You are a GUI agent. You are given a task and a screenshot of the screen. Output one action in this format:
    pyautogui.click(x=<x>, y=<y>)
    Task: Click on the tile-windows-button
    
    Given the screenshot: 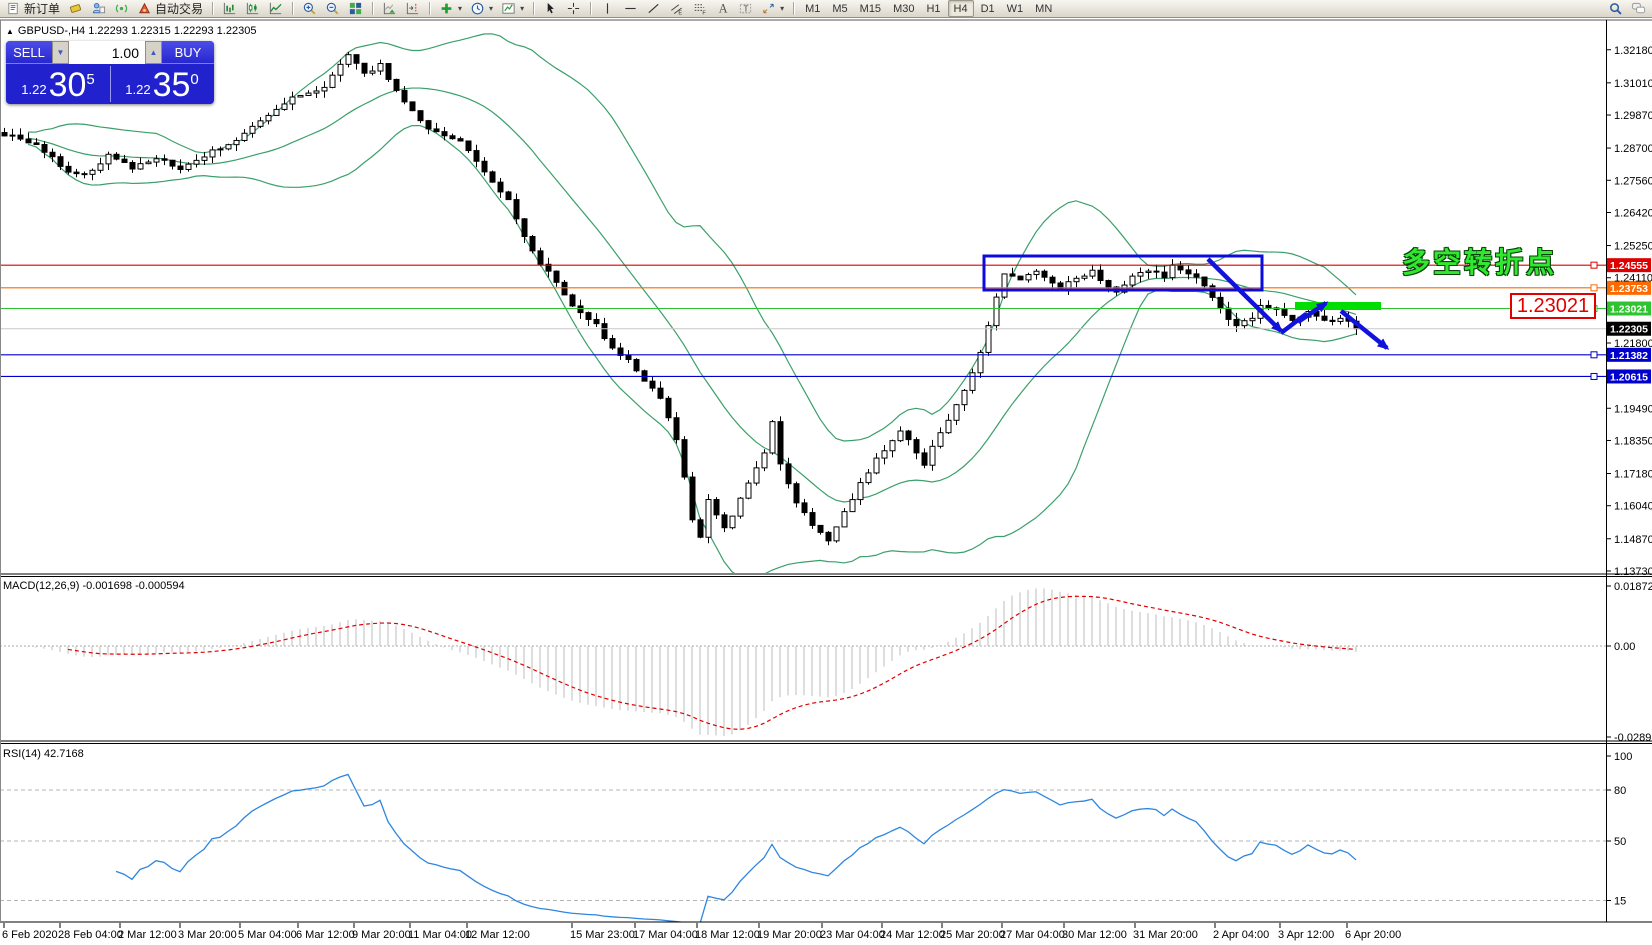 What is the action you would take?
    pyautogui.click(x=355, y=9)
    